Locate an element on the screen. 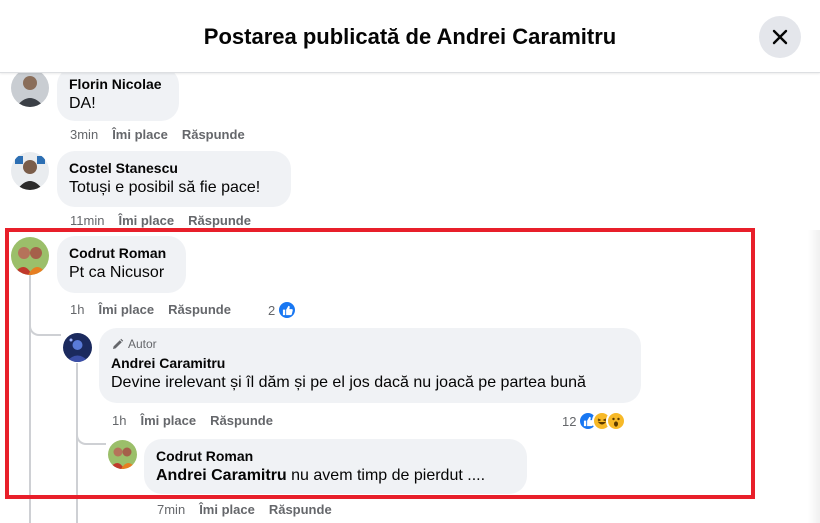 This screenshot has width=820, height=523. dialog-title: Postarea publicată de Andrei Caramitru is located at coordinates (410, 36).